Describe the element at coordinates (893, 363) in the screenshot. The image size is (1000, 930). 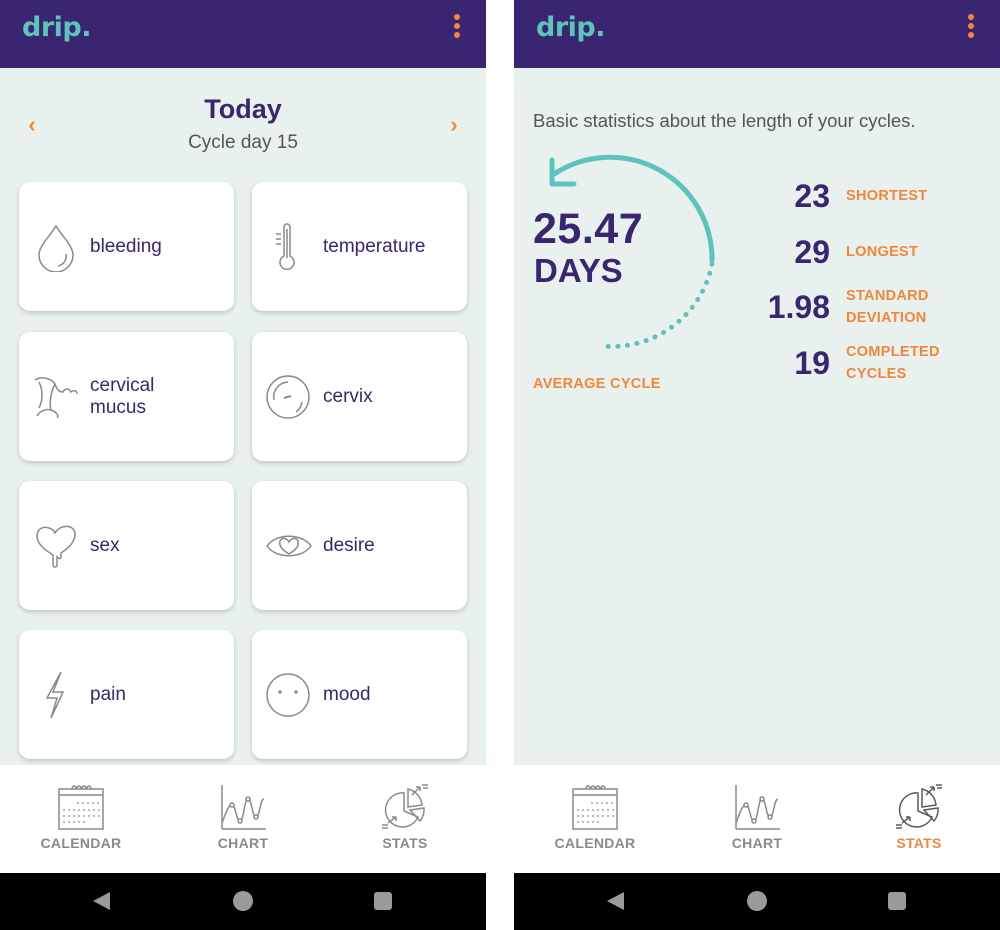
I see `stat-label: COMPLETED CYCLES` at that location.